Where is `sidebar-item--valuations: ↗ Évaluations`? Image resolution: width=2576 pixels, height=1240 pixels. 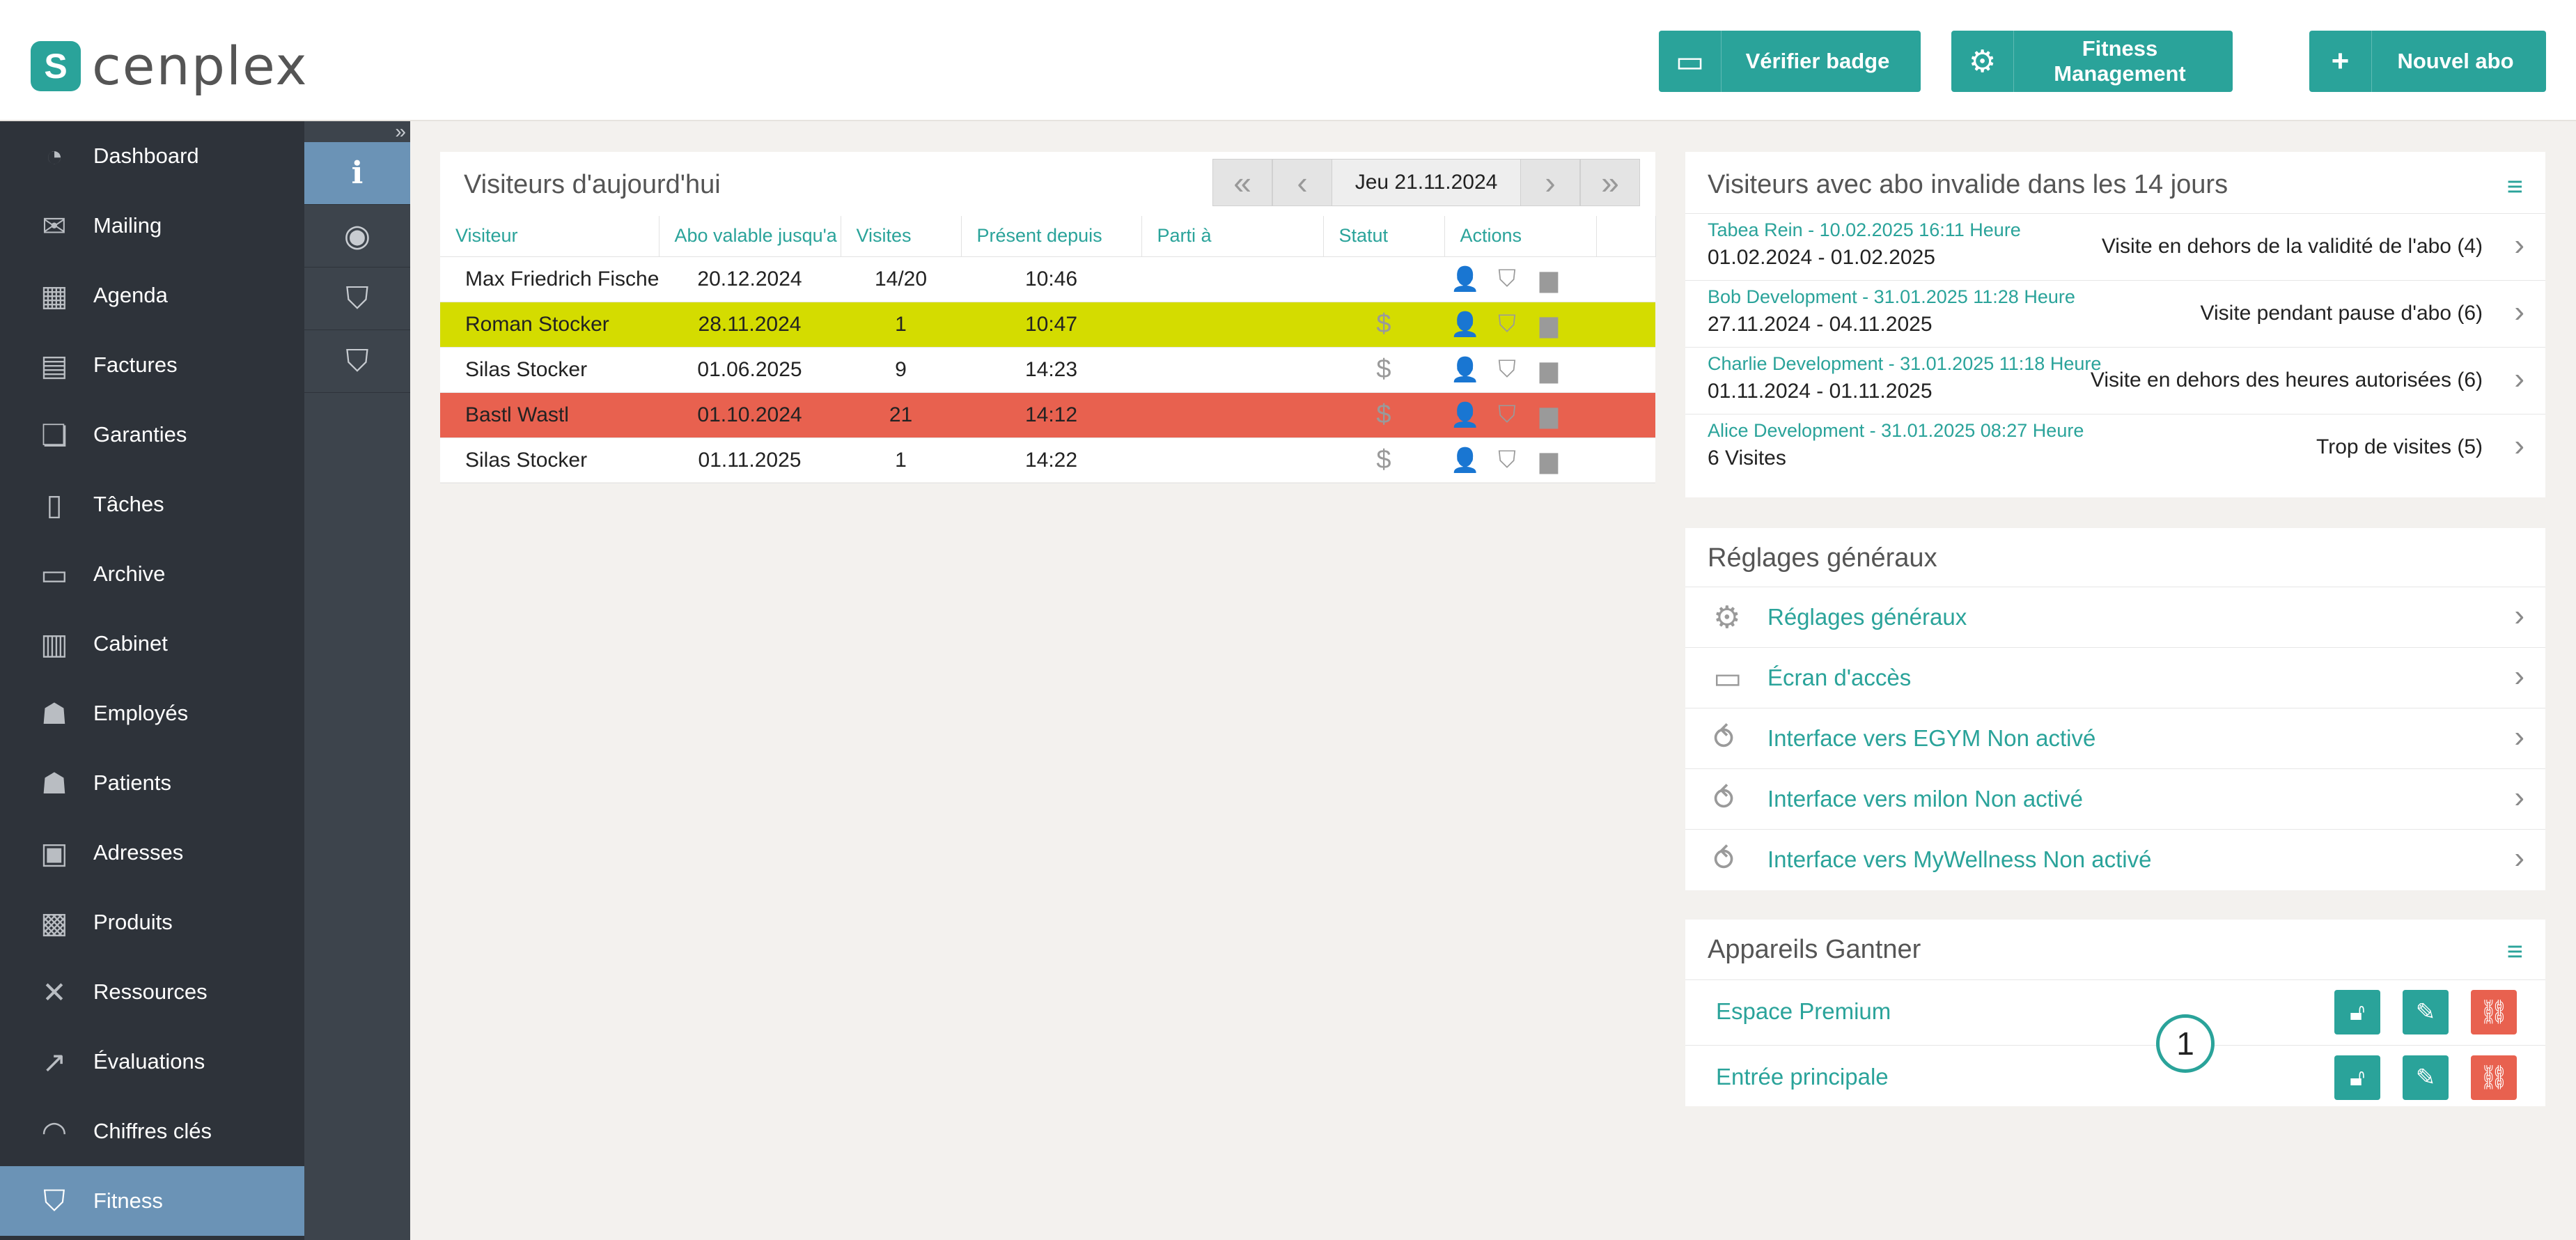 sidebar-item--valuations: ↗ Évaluations is located at coordinates (152, 1061).